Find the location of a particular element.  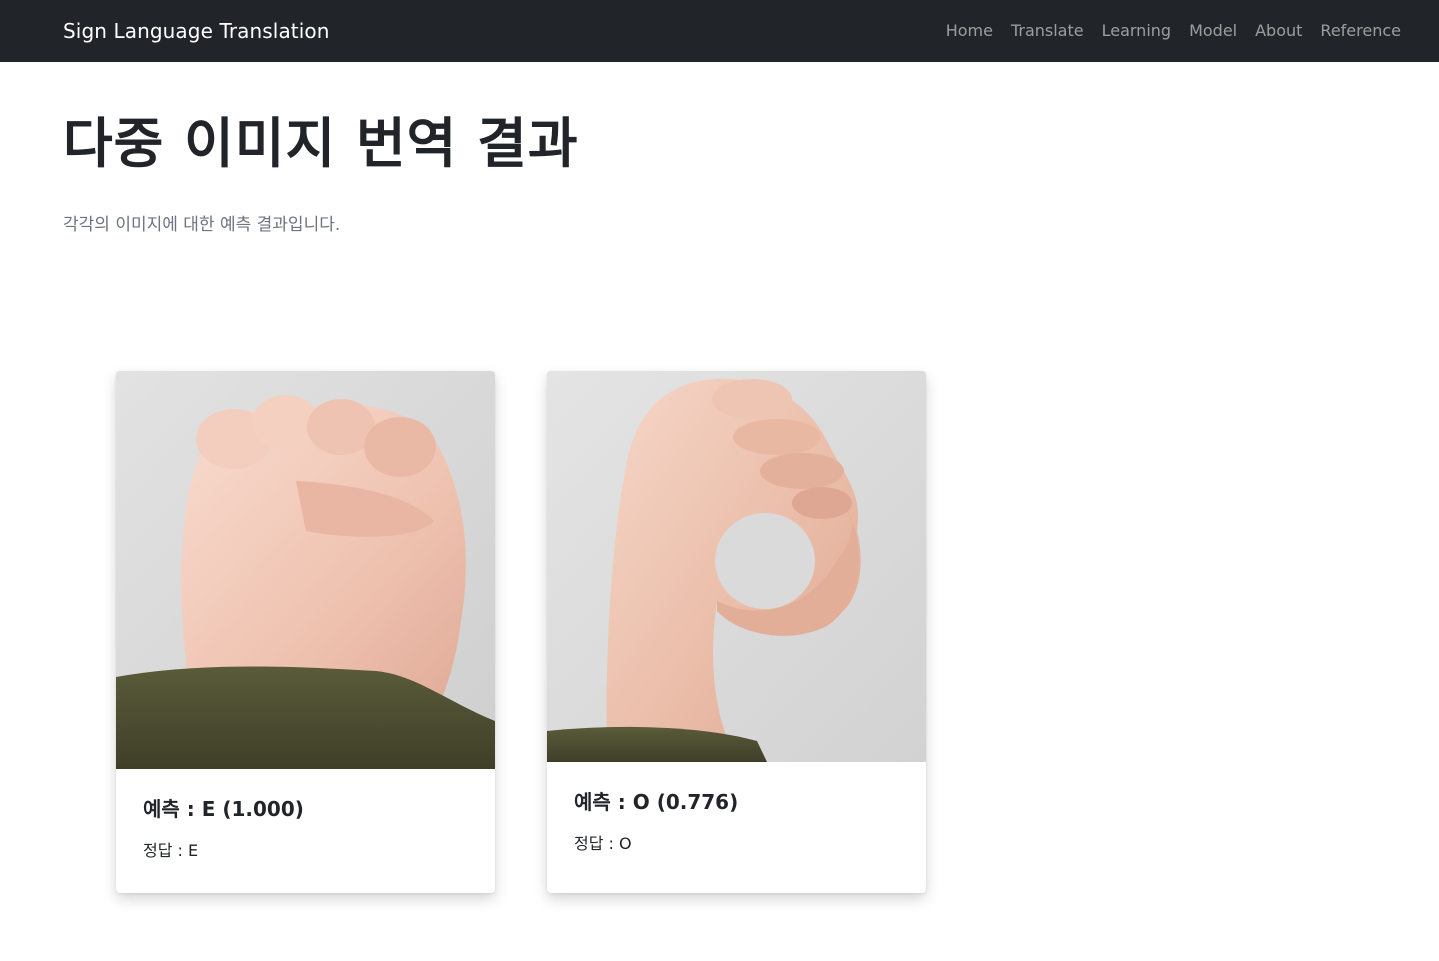

nav-link-model: Model is located at coordinates (1213, 30).